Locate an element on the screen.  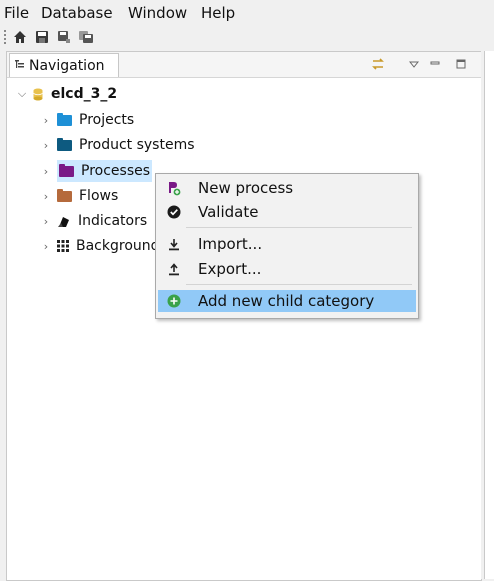
menu-item-new-process: New process is located at coordinates (287, 188).